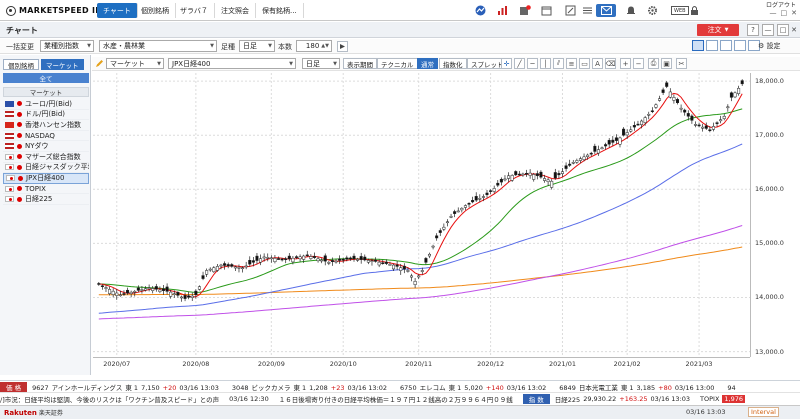  What do you see at coordinates (769, 351) in the screenshot?
I see `y-tick-label: 13,000.0` at bounding box center [769, 351].